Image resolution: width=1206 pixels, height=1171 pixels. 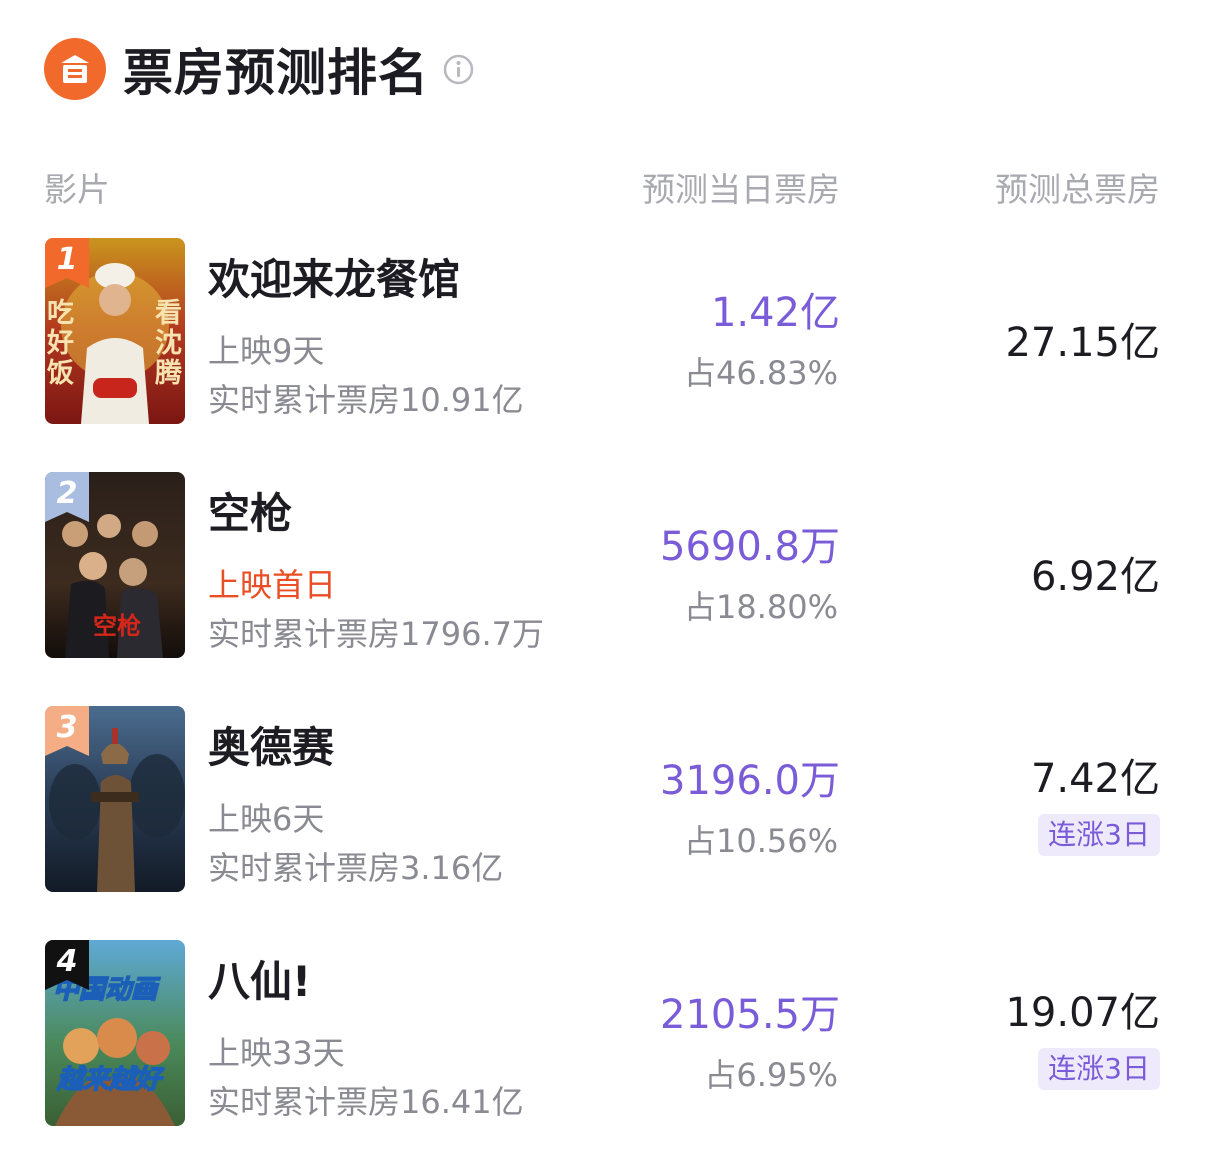 What do you see at coordinates (760, 607) in the screenshot?
I see `share-percent: 占18.80%` at bounding box center [760, 607].